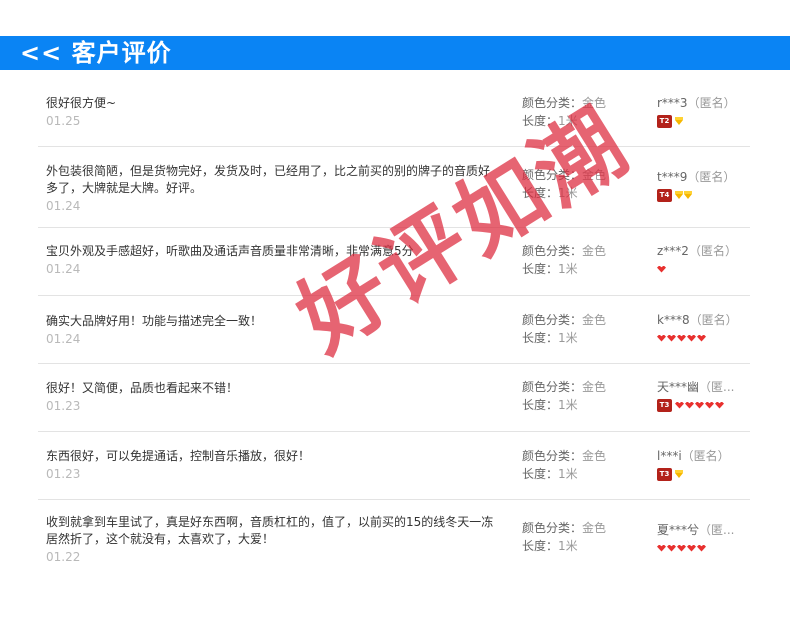  Describe the element at coordinates (273, 112) in the screenshot. I see `review-content-block: 很好很方便~ 01.25` at that location.